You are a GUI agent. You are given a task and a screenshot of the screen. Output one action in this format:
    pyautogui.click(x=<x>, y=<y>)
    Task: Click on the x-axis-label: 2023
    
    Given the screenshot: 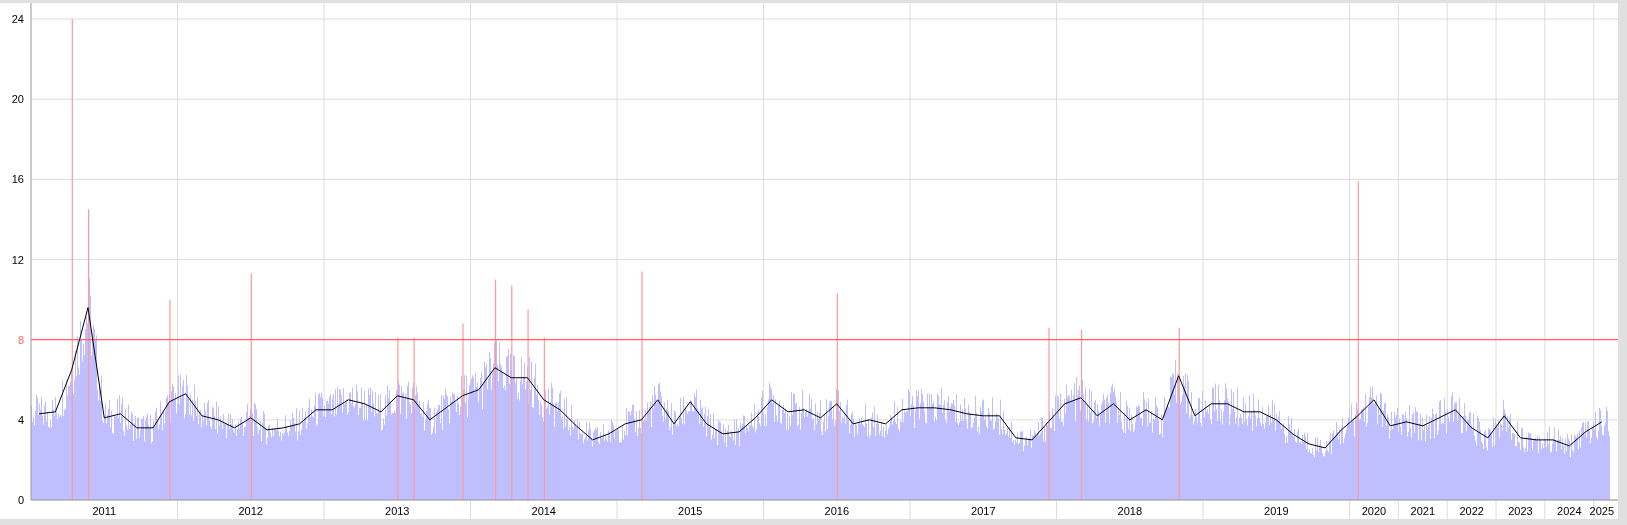 What is the action you would take?
    pyautogui.click(x=1520, y=511)
    